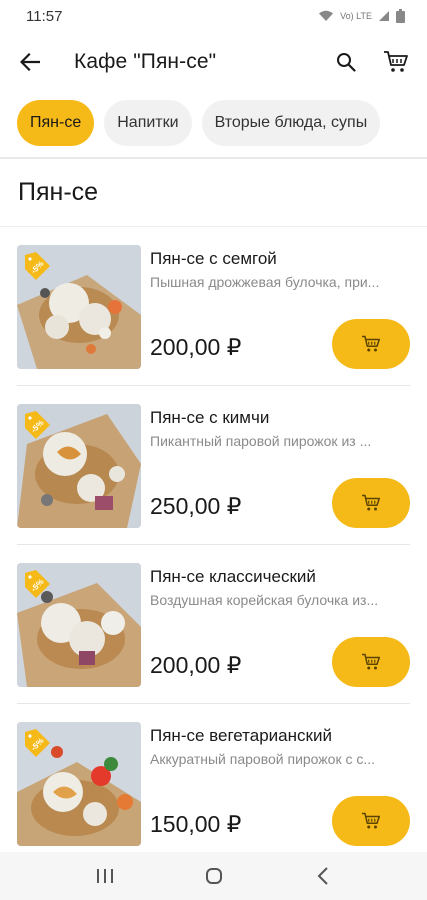 The image size is (427, 900). I want to click on status-icons: Vo) LTE, so click(361, 16).